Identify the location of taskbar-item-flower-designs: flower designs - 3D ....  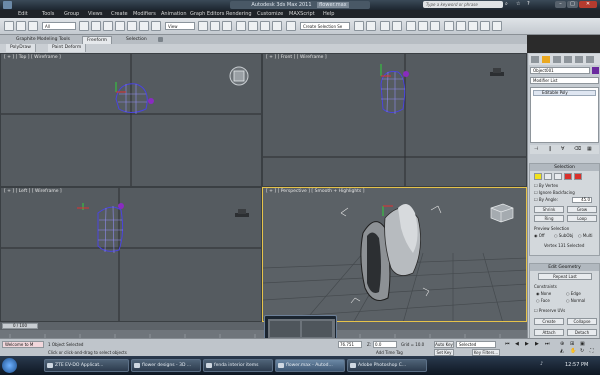
(166, 365).